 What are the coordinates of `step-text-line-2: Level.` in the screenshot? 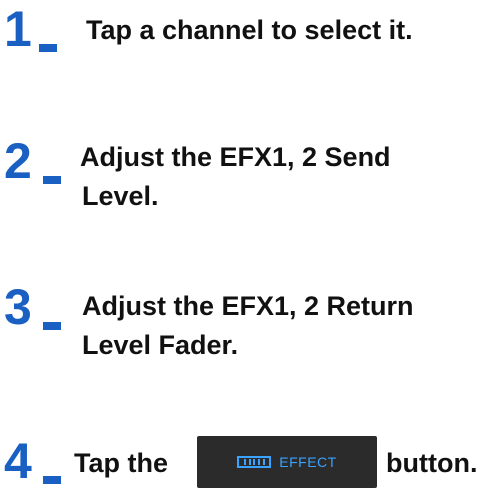 It's located at (120, 196).